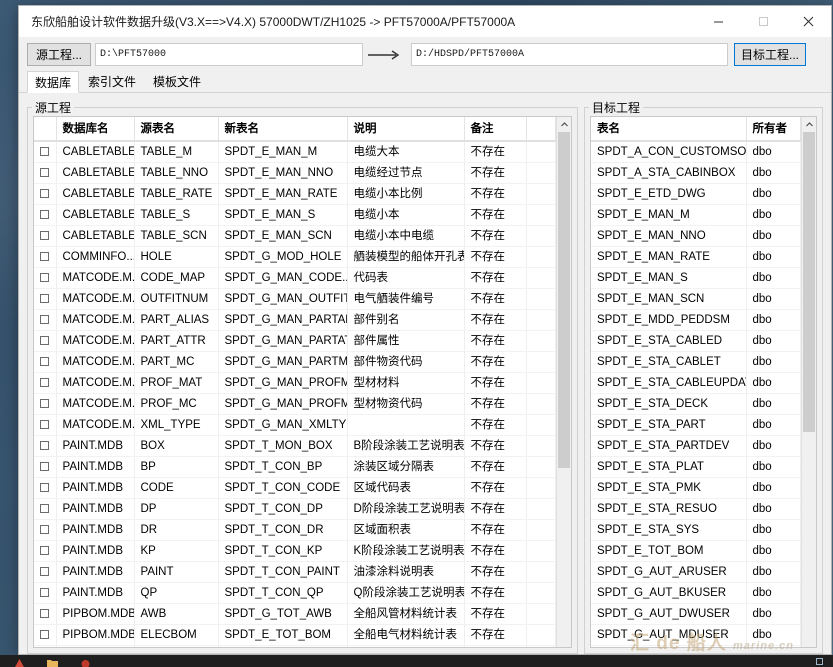  I want to click on target-vertical-scrollbar, so click(808, 382).